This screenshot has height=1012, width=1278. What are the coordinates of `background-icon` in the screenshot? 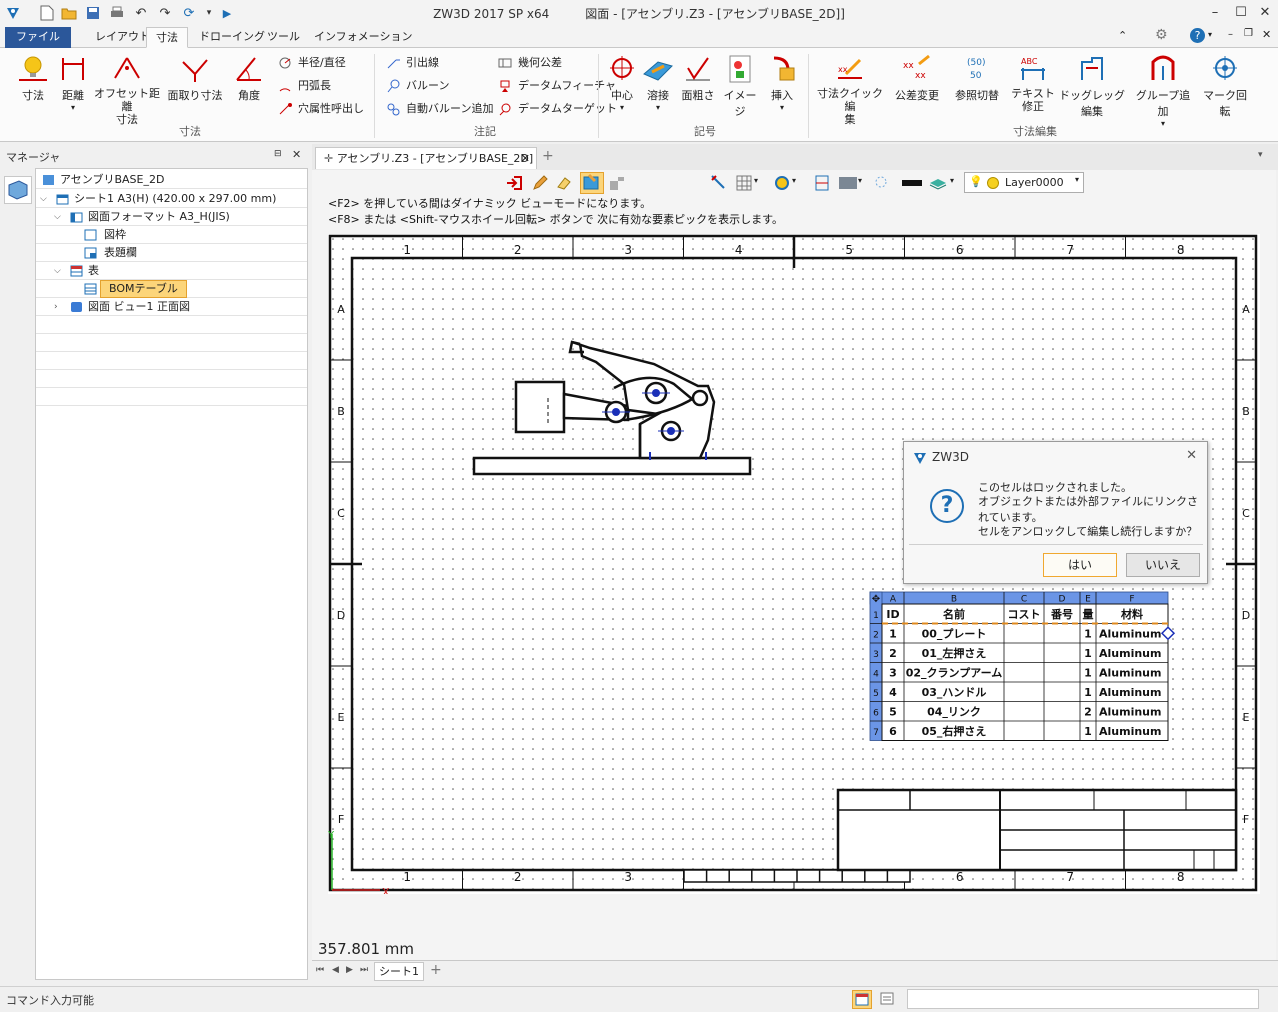 It's located at (848, 183).